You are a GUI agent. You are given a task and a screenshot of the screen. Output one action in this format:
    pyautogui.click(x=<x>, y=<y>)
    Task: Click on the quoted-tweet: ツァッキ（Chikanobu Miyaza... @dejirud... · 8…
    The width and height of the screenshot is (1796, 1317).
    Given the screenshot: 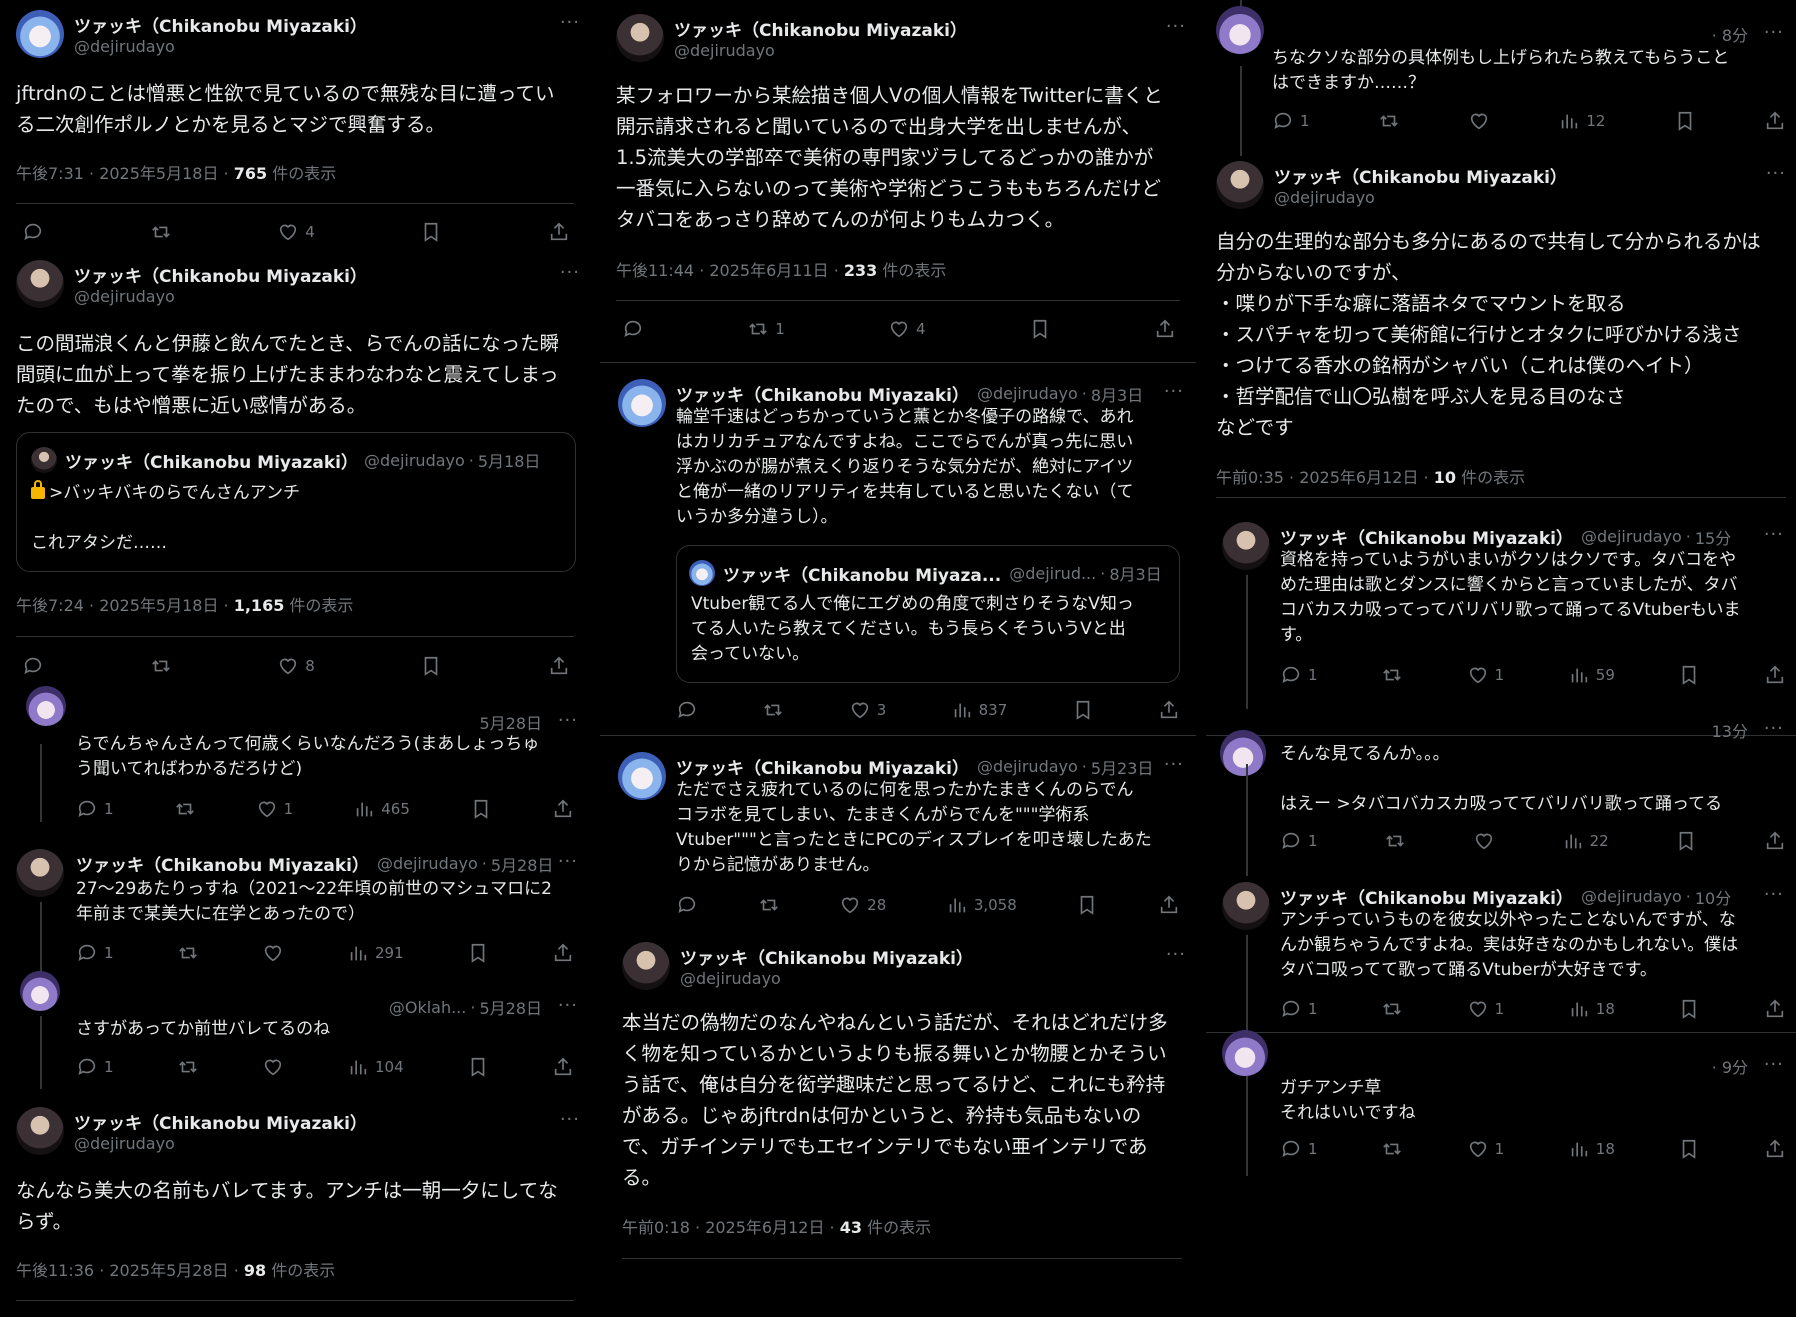 What is the action you would take?
    pyautogui.click(x=928, y=614)
    